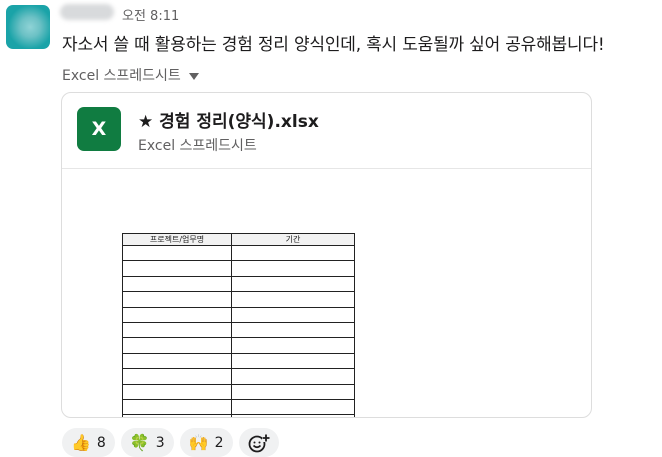 The image size is (662, 457). Describe the element at coordinates (121, 76) in the screenshot. I see `attachment-type-label: Excel 스프레드시트` at that location.